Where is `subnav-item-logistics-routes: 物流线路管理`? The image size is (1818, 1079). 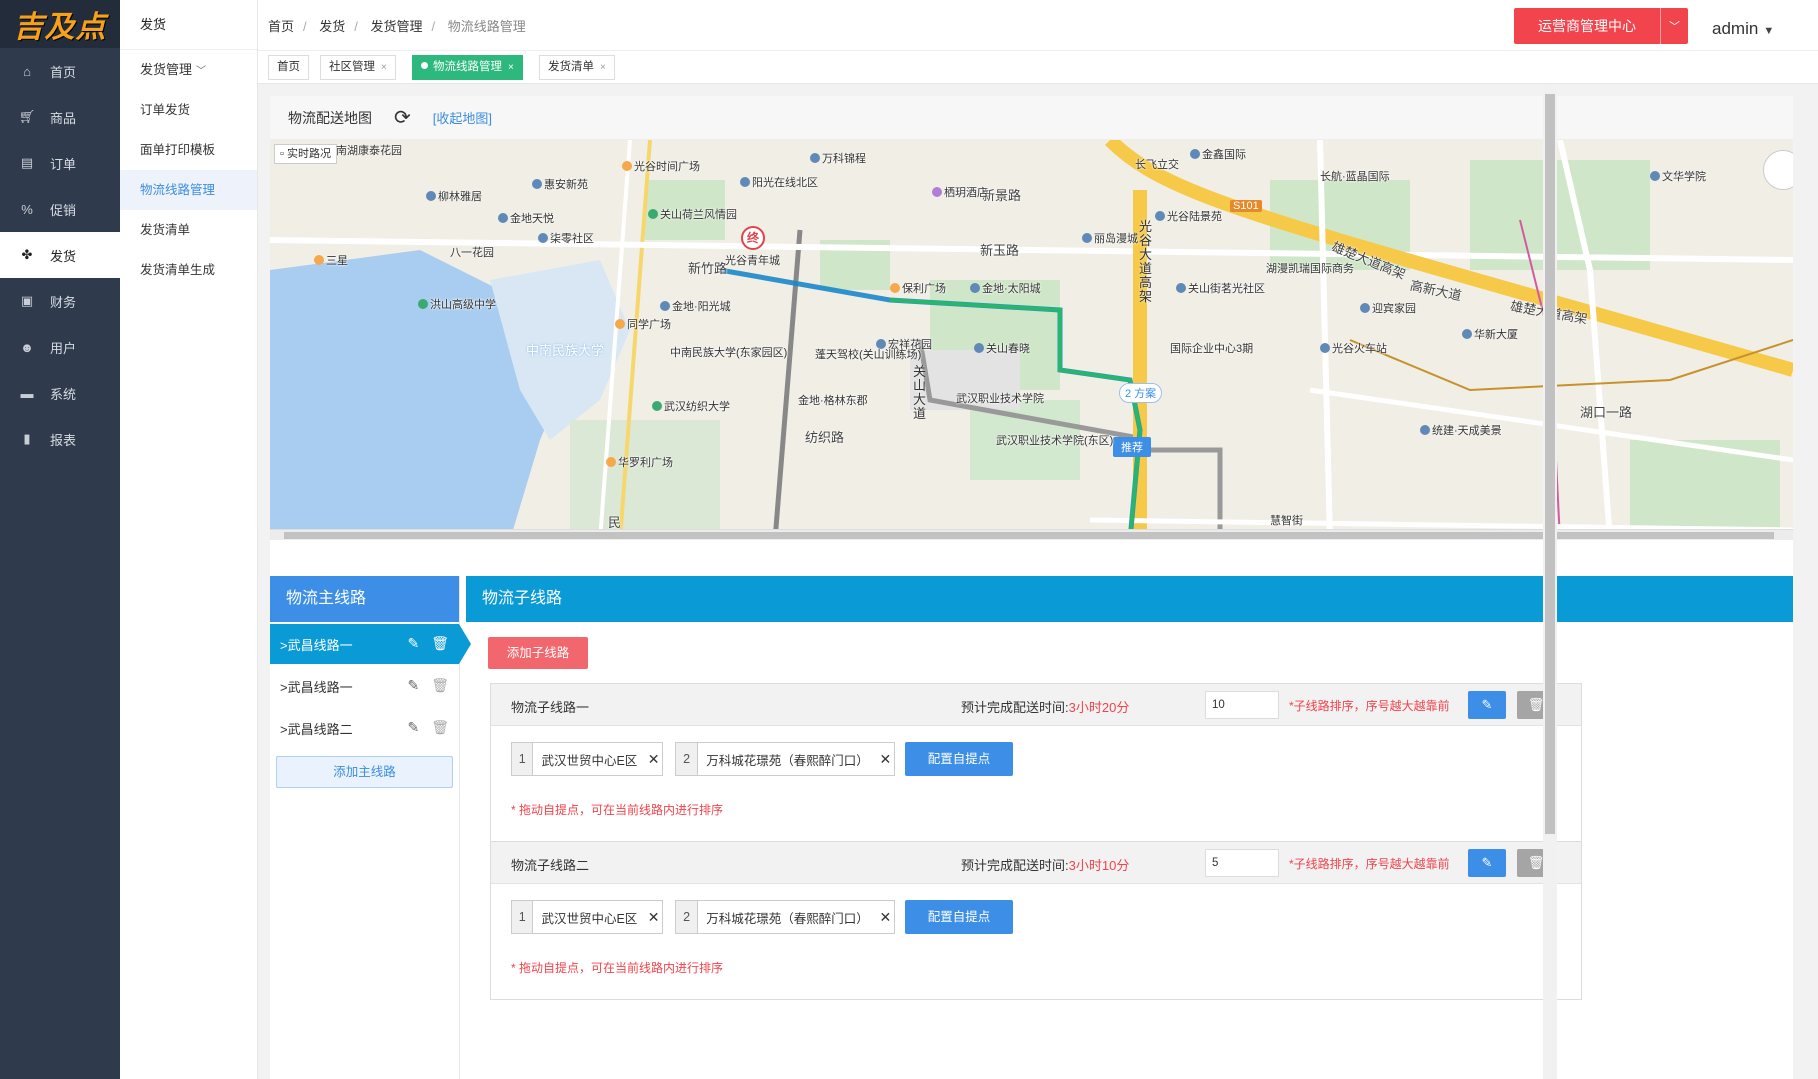 subnav-item-logistics-routes: 物流线路管理 is located at coordinates (188, 190).